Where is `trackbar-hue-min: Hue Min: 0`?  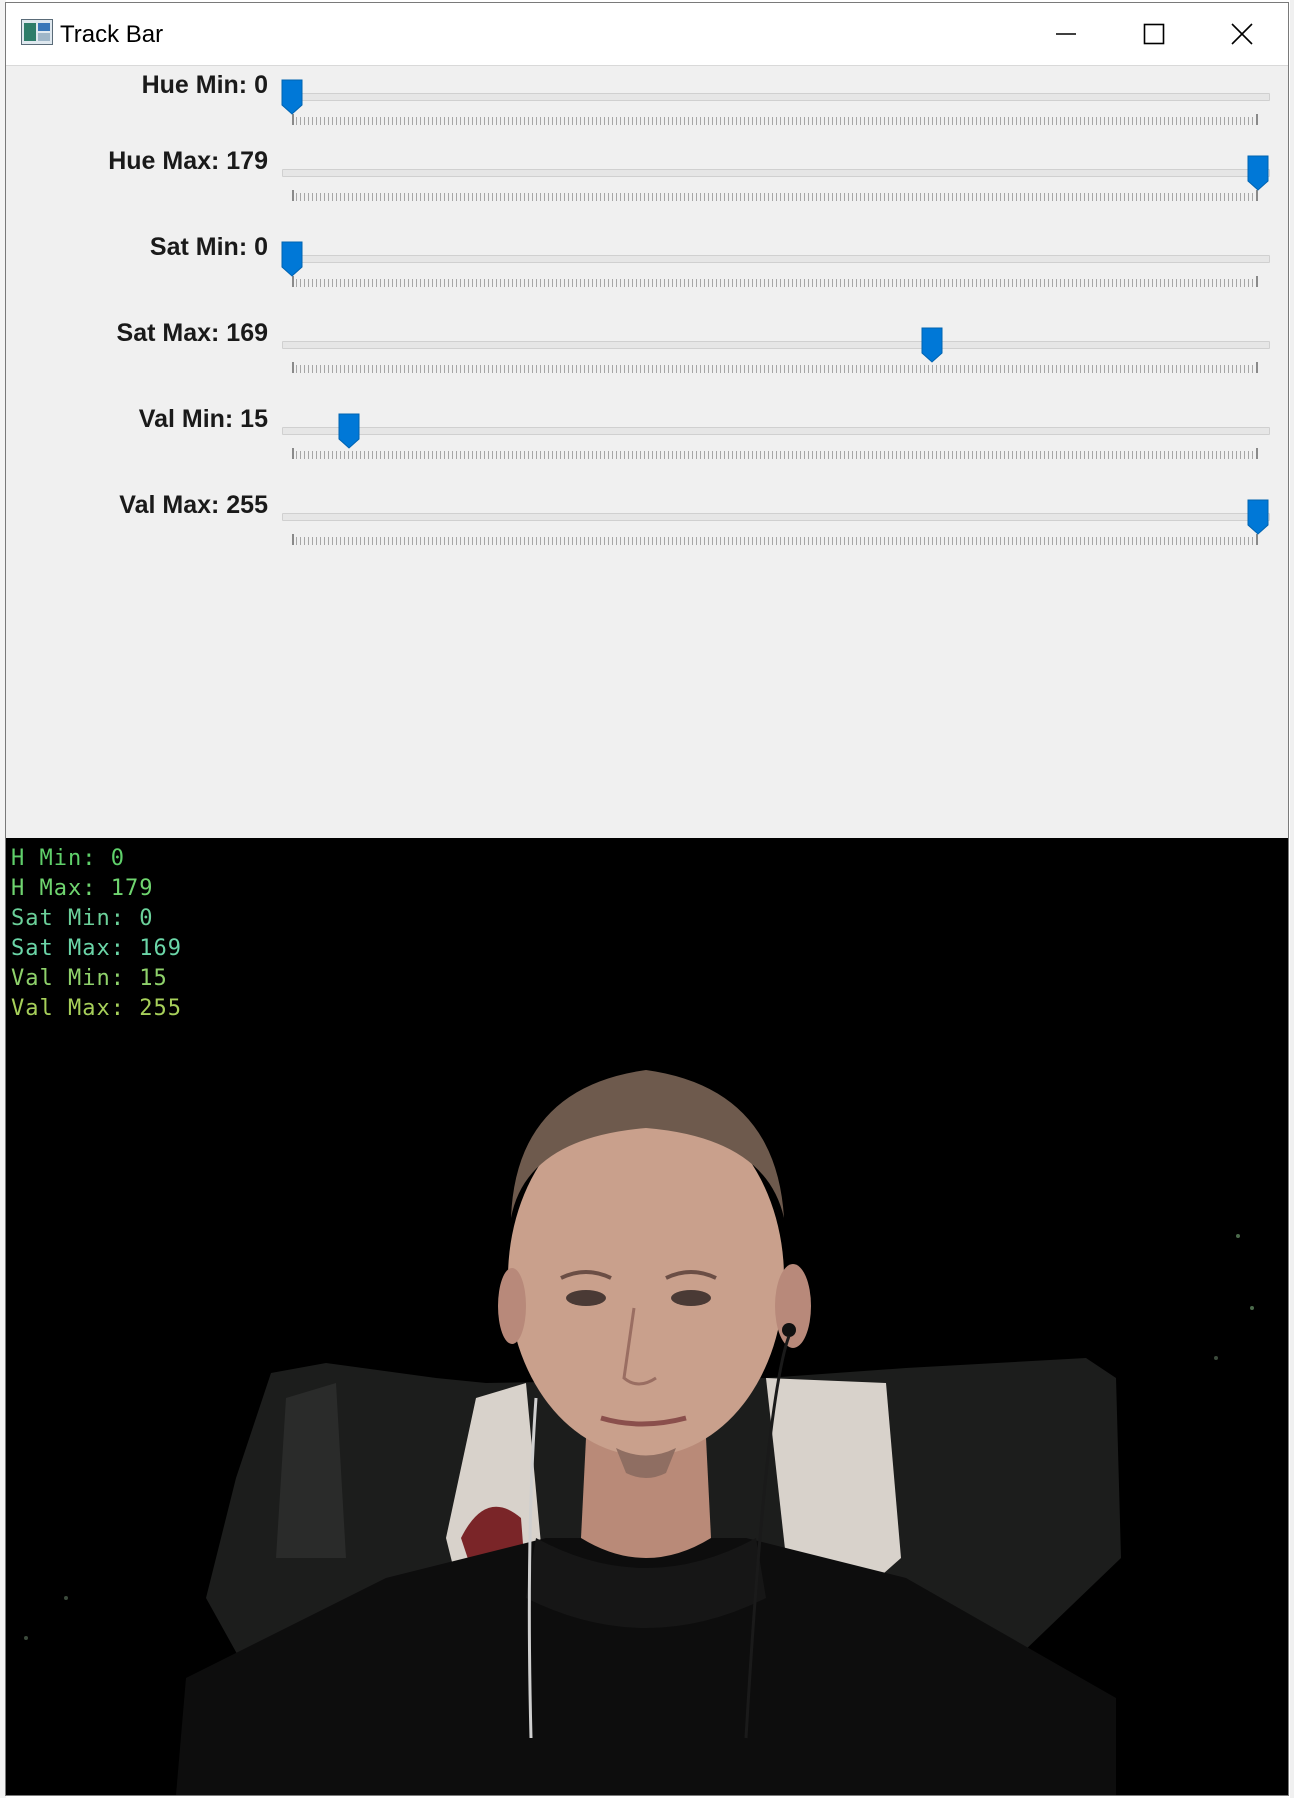
trackbar-hue-min: Hue Min: 0 is located at coordinates (647, 106).